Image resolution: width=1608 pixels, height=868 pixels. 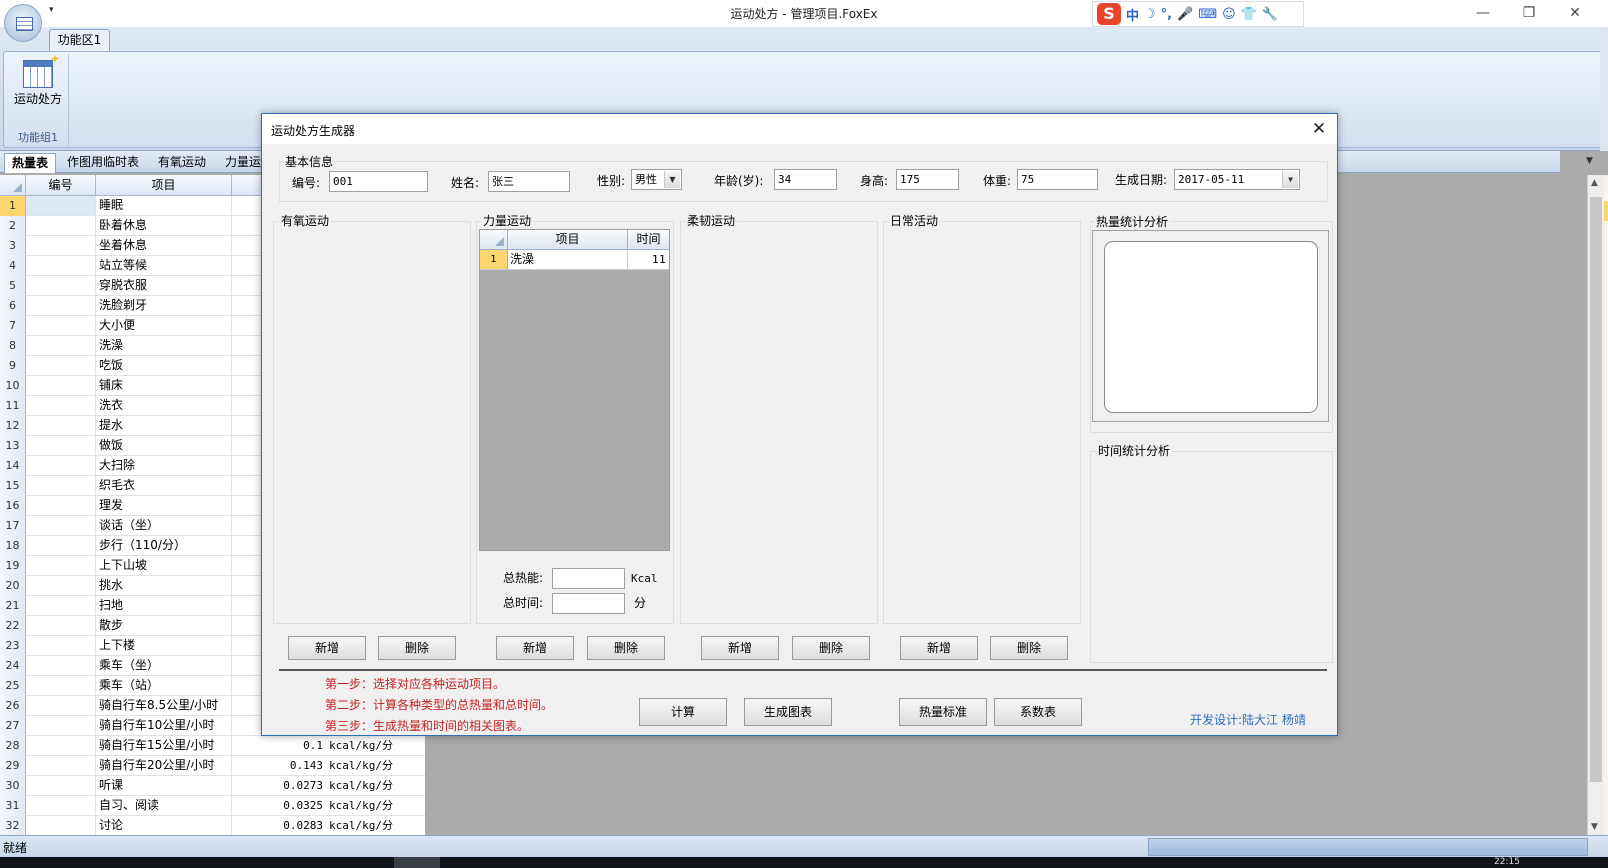 What do you see at coordinates (13, 185) in the screenshot?
I see `grid-select-all` at bounding box center [13, 185].